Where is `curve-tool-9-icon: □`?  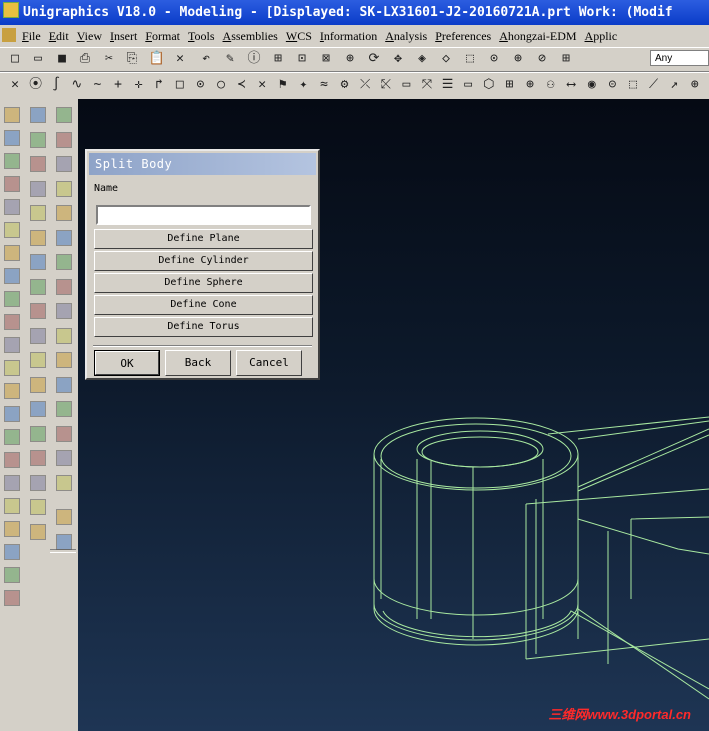
curve-tool-9-icon: □ is located at coordinates (180, 86).